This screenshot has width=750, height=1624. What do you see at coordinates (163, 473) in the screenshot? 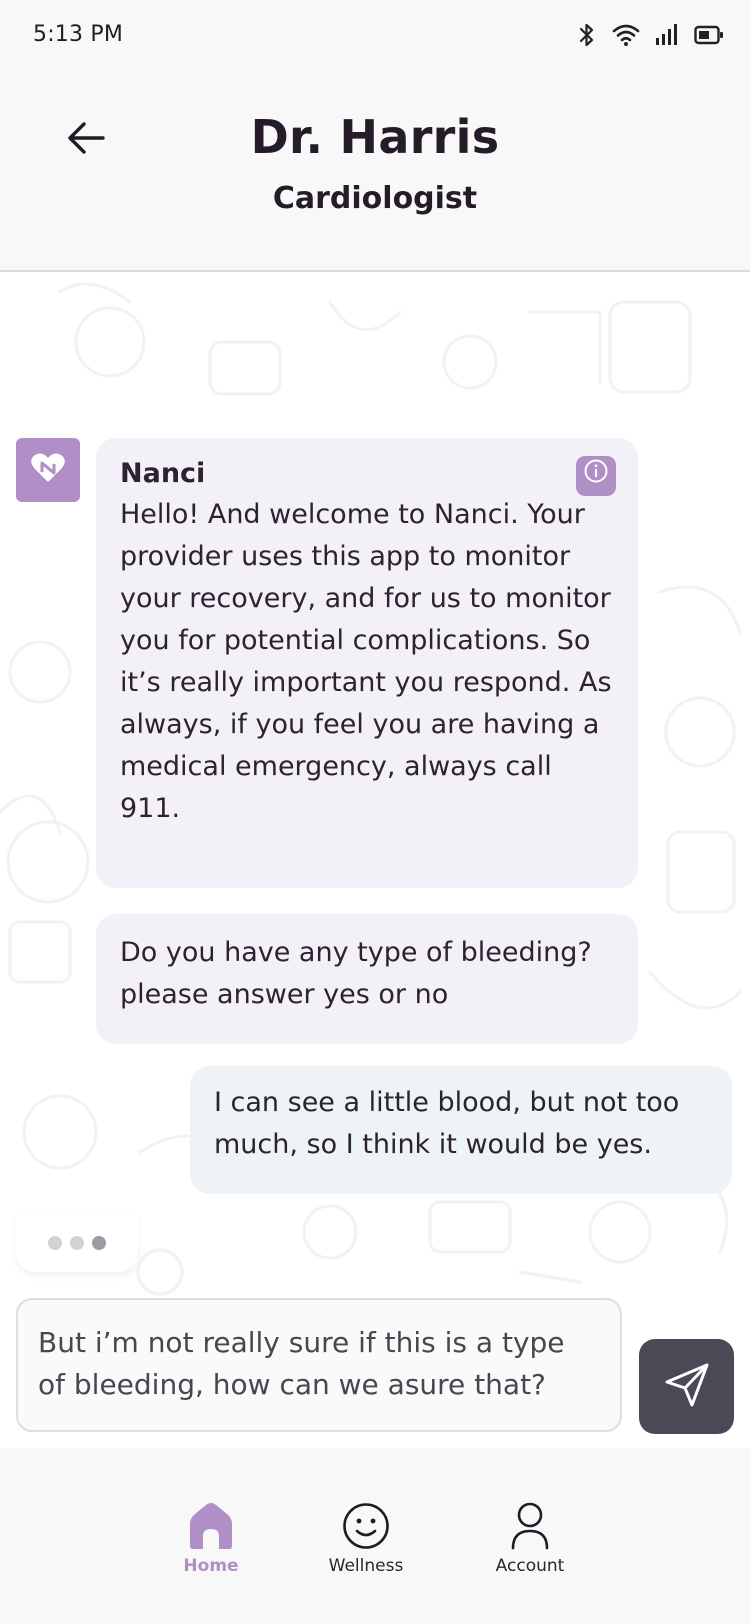
I see `message-sender: Nanci` at bounding box center [163, 473].